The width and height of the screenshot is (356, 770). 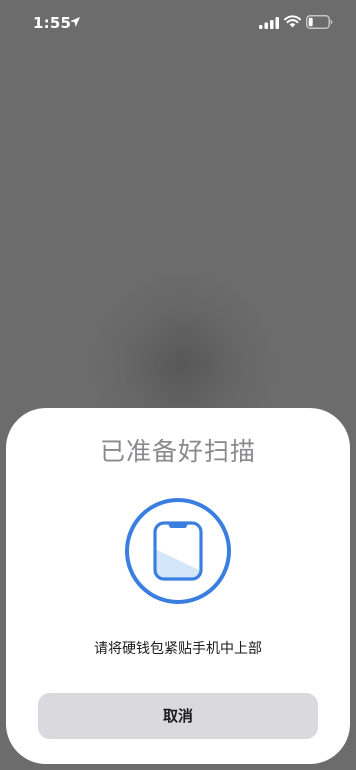 What do you see at coordinates (319, 22) in the screenshot?
I see `battery-icon` at bounding box center [319, 22].